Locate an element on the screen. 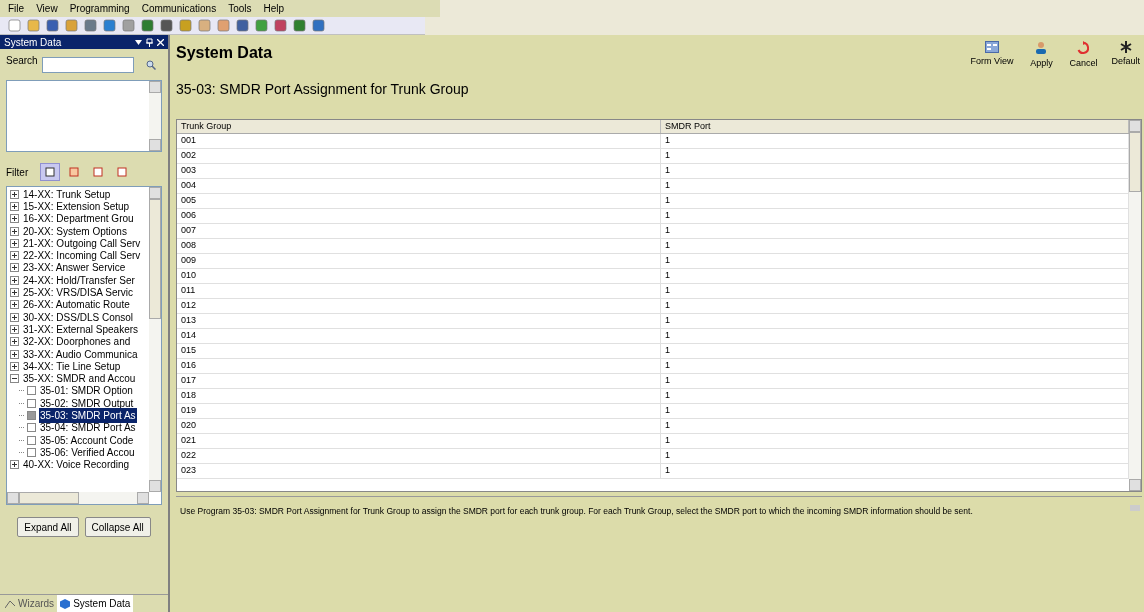 The height and width of the screenshot is (612, 1144). table-cell: 016 is located at coordinates (419, 366).